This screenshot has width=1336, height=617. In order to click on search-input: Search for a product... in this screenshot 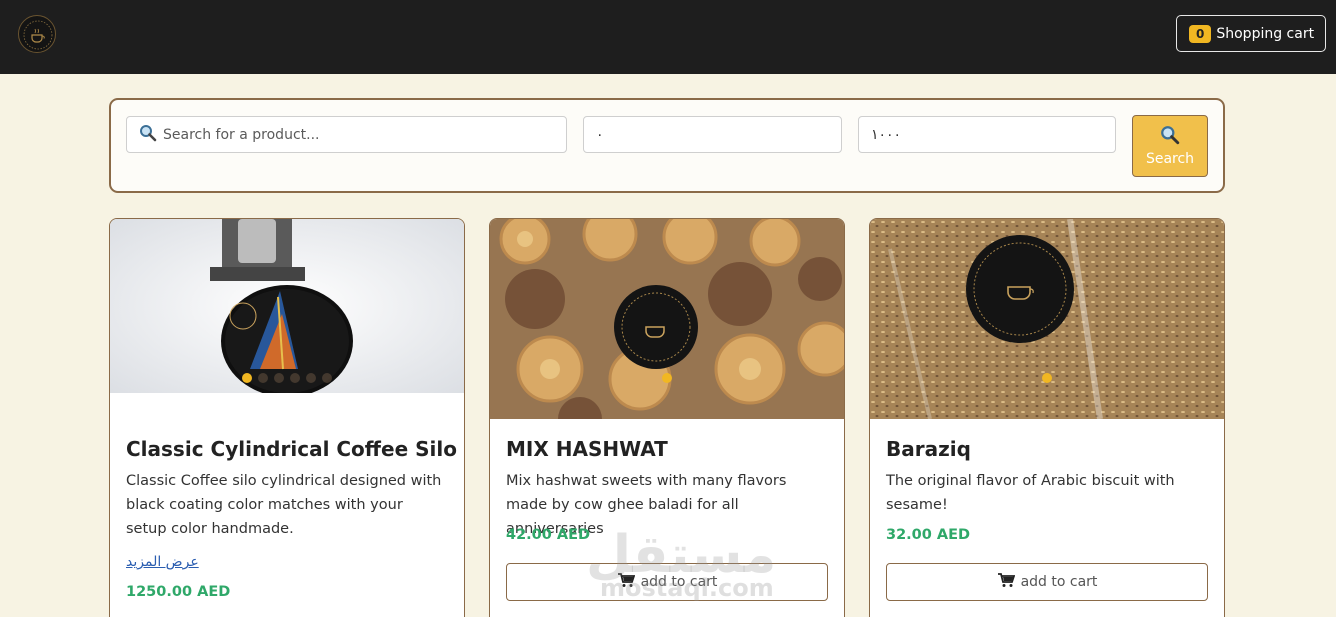, I will do `click(346, 134)`.